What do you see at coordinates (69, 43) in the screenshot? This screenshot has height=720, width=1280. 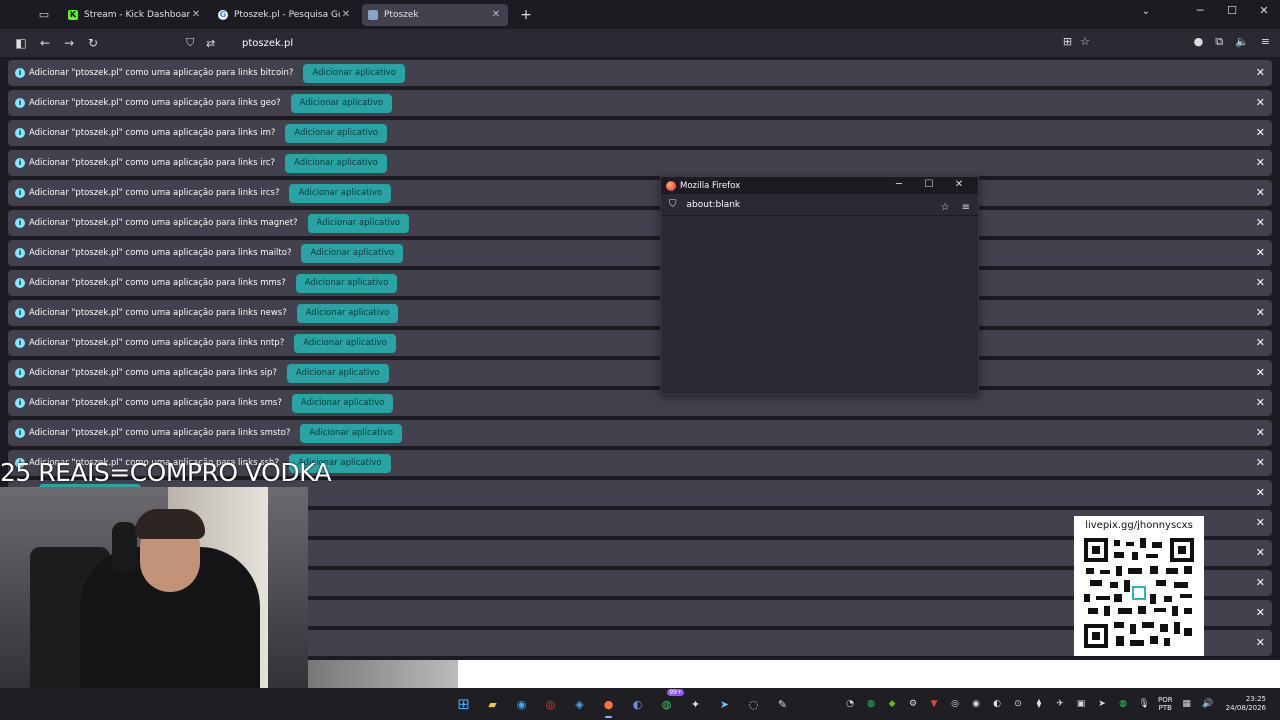 I see `forward-icon: →` at bounding box center [69, 43].